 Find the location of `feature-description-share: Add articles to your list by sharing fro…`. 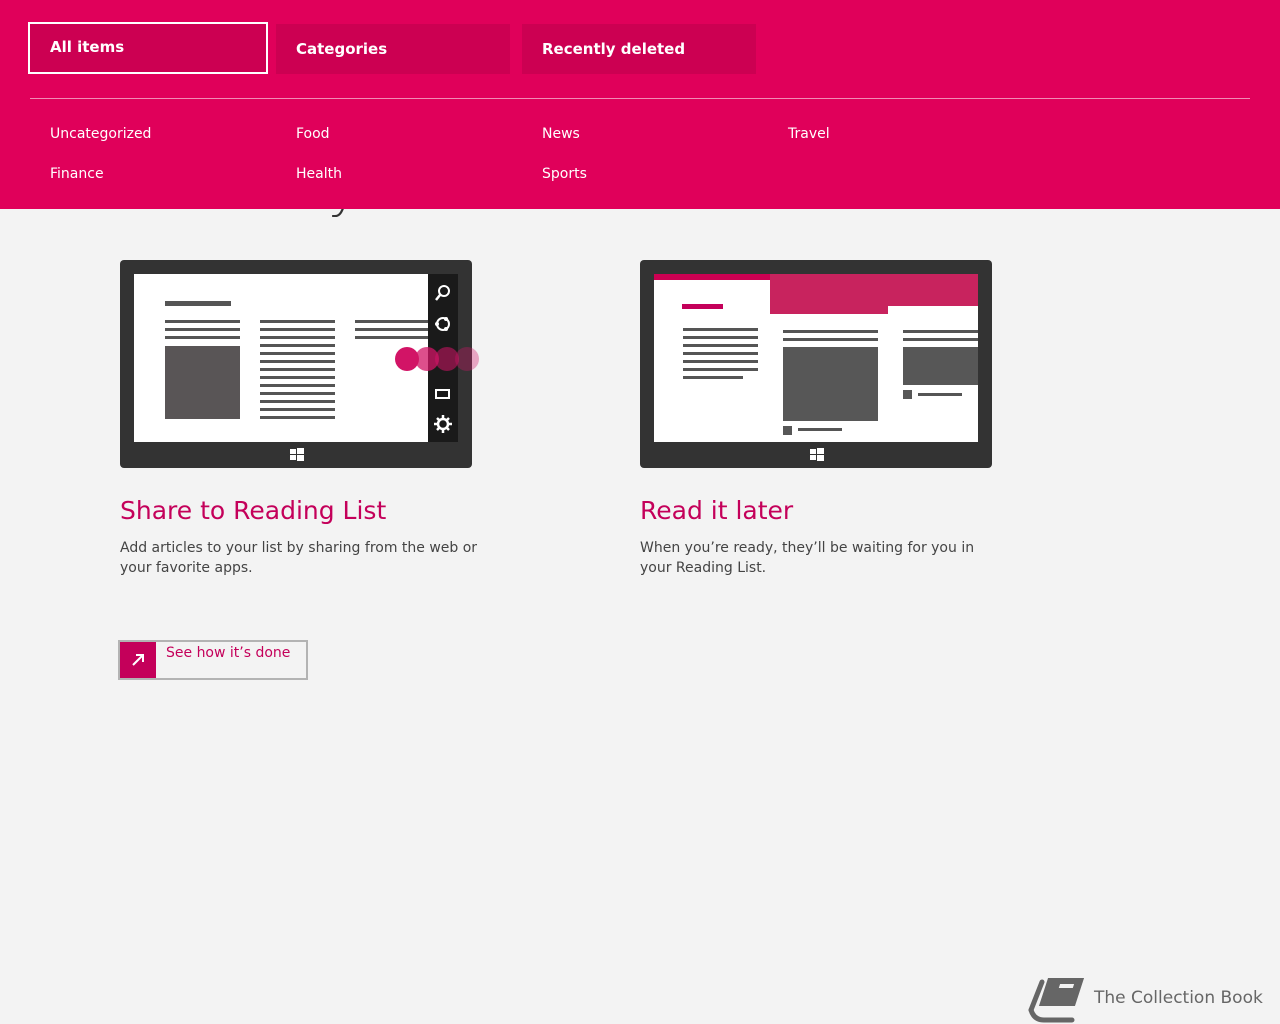

feature-description-share: Add articles to your list by sharing fro… is located at coordinates (299, 558).